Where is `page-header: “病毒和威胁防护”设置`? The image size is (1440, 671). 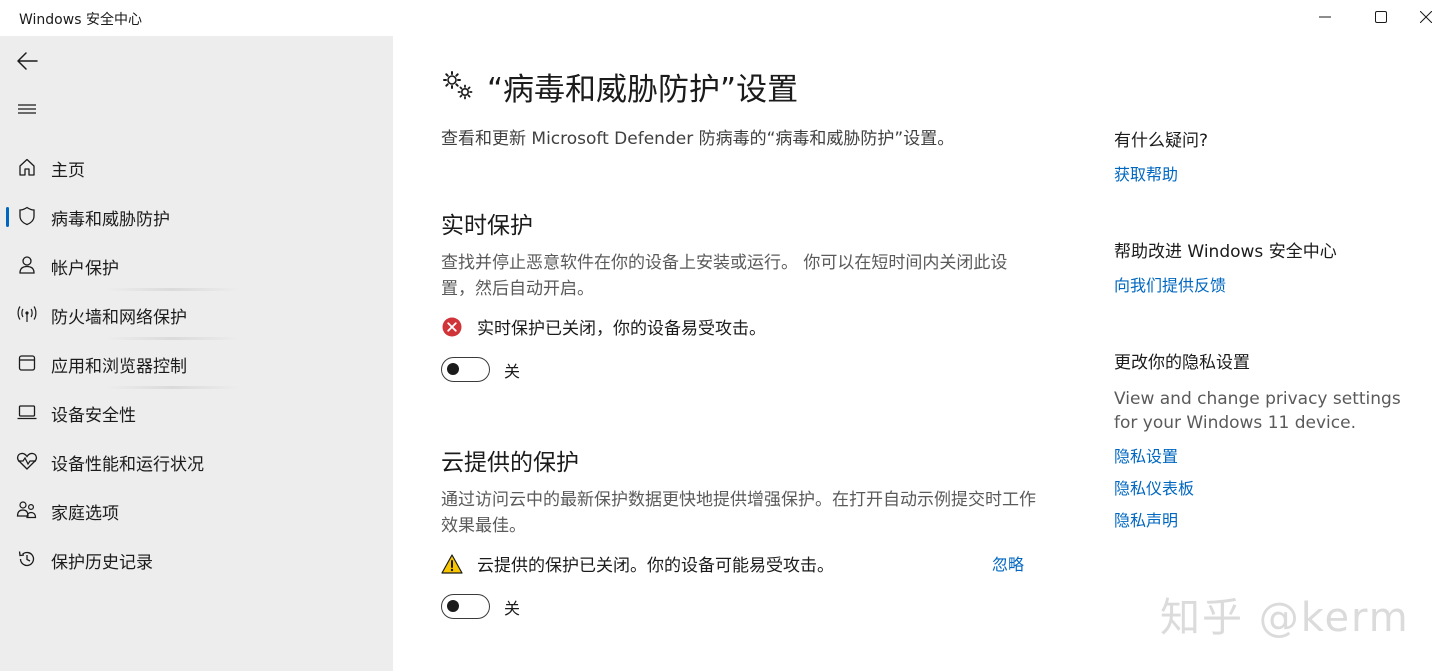
page-header: “病毒和威胁防护”设置 is located at coordinates (619, 86).